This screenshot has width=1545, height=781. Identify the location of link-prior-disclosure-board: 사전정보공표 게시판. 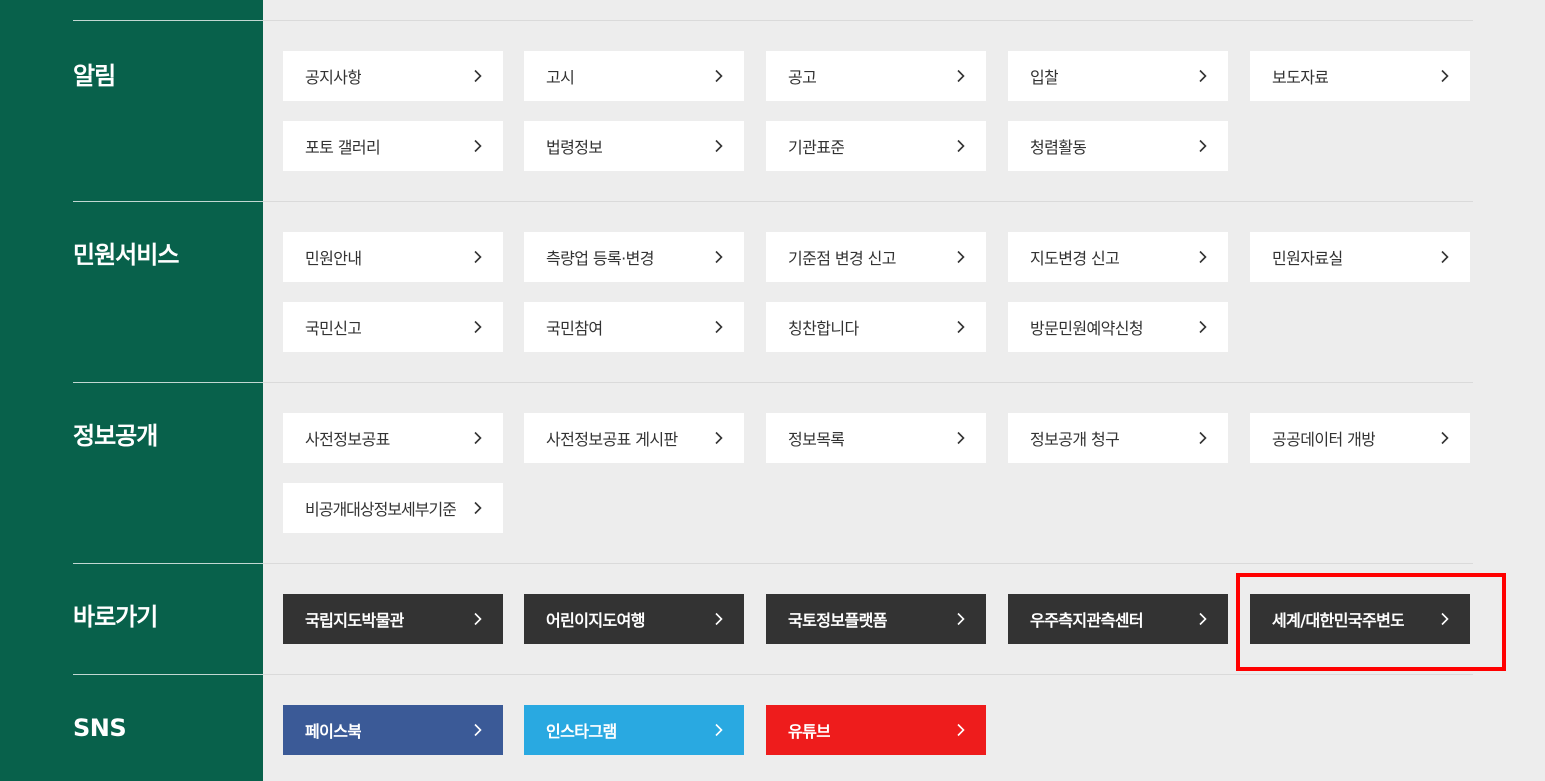
(634, 438).